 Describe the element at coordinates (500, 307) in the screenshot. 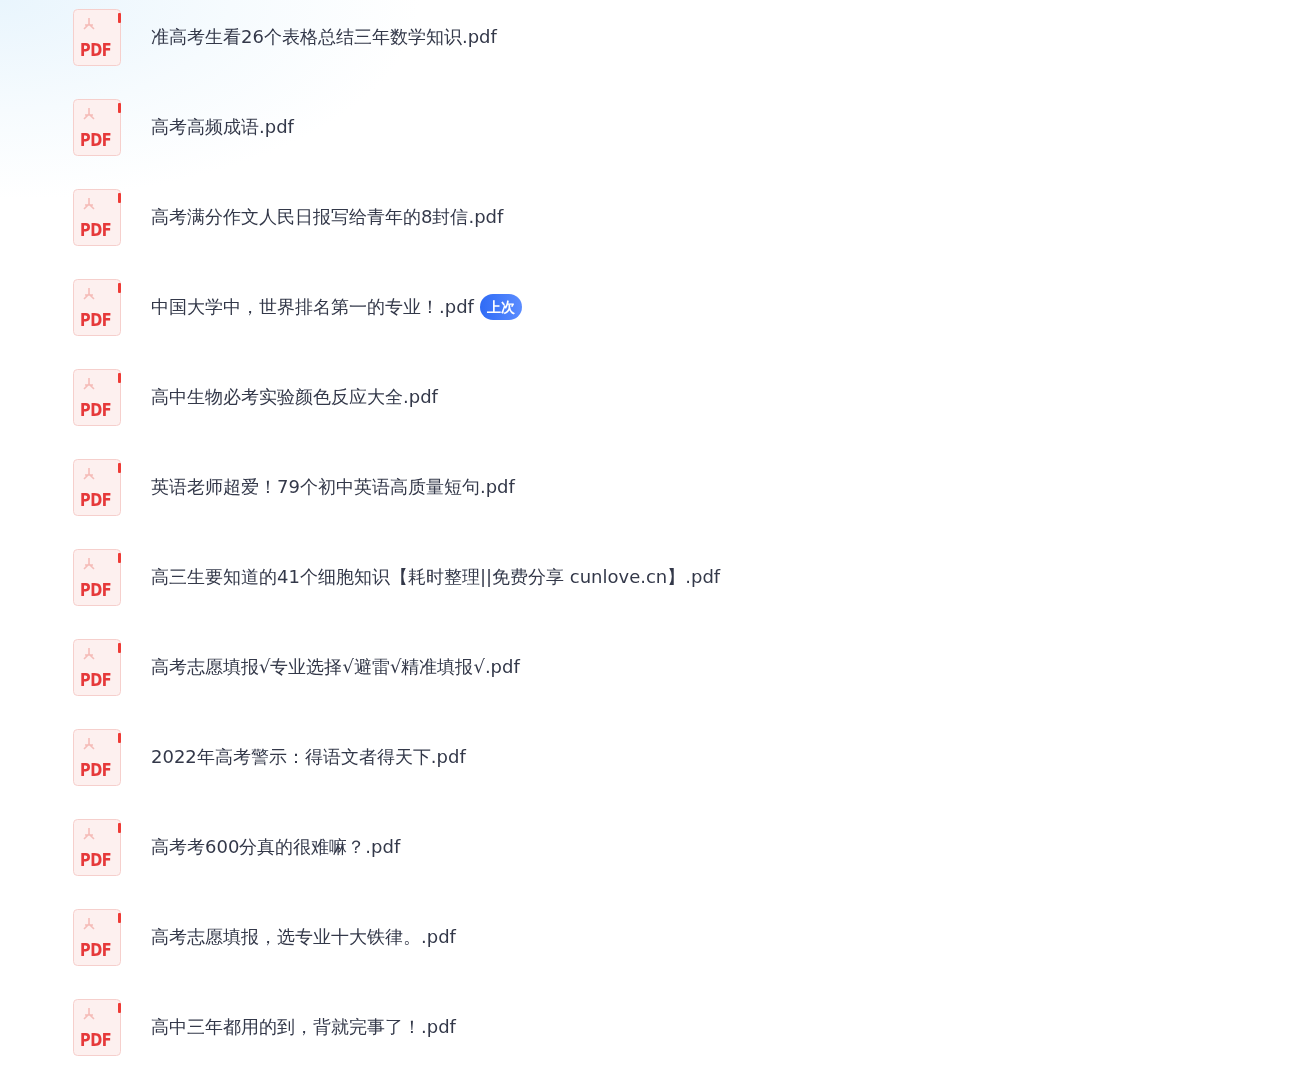

I see `recent-badge: 上次` at that location.